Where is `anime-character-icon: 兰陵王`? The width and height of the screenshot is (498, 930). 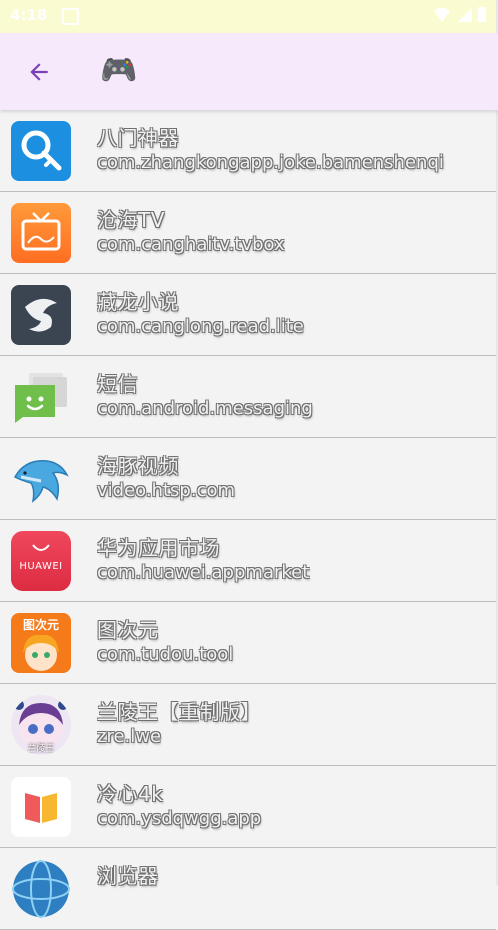 anime-character-icon: 兰陵王 is located at coordinates (41, 725).